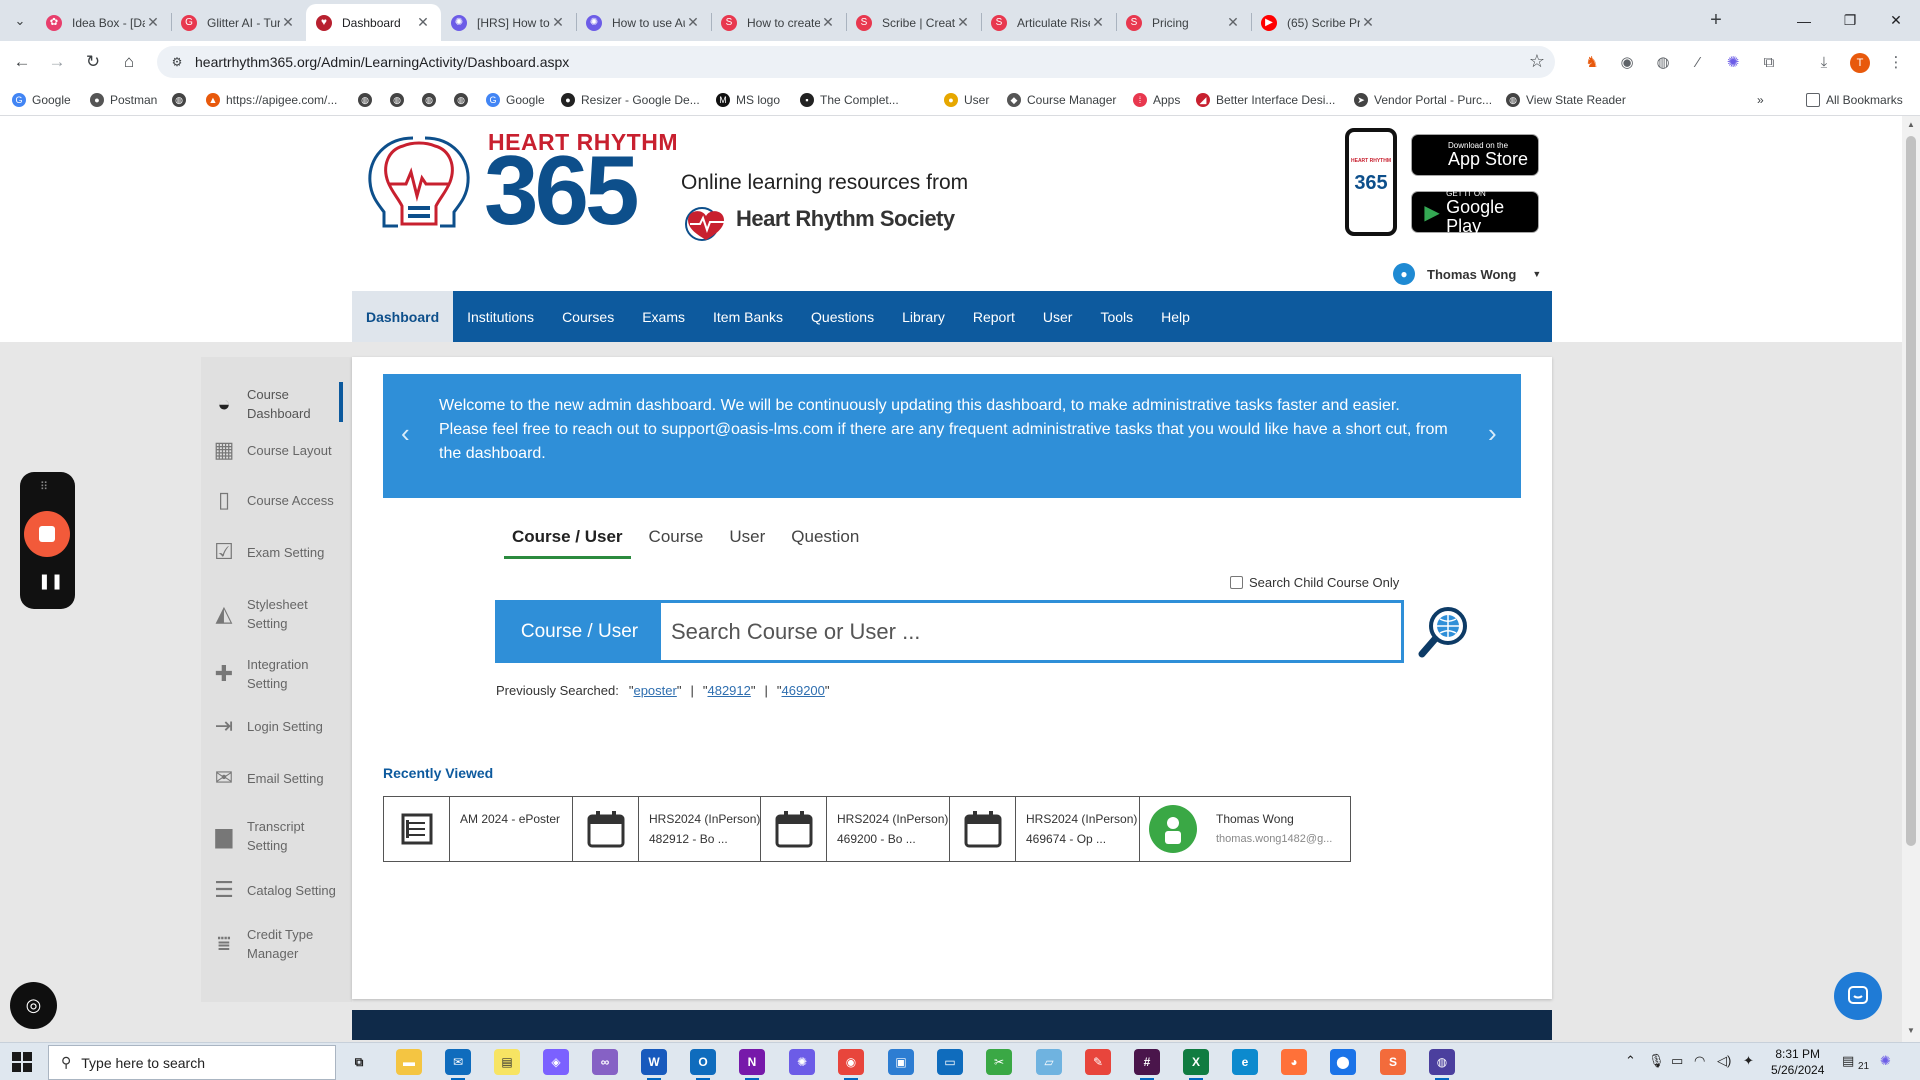 The height and width of the screenshot is (1080, 1920). Describe the element at coordinates (802, 1062) in the screenshot. I see `scribe-app-icon: ✺` at that location.